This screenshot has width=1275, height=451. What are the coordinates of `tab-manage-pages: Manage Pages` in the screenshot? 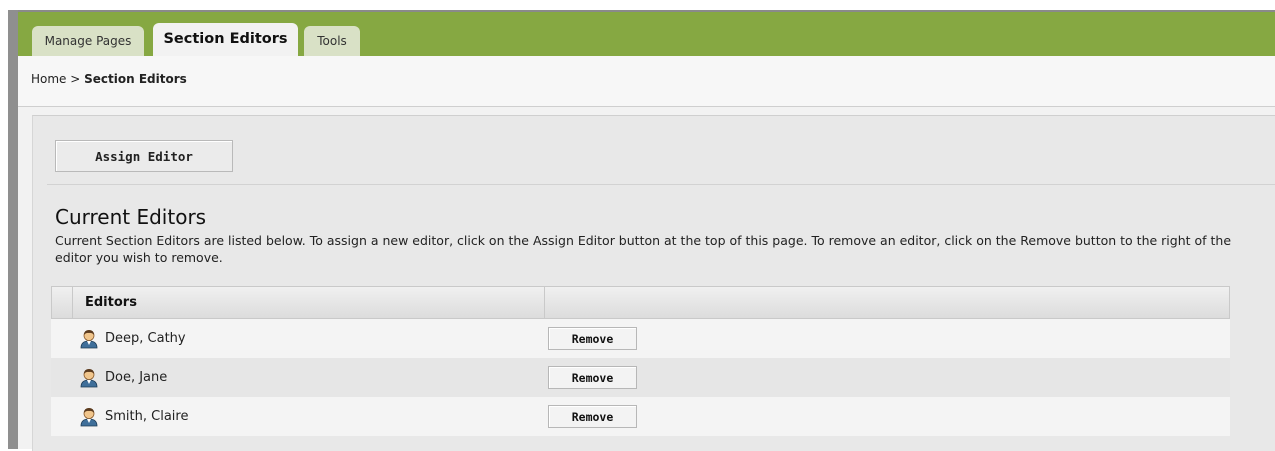 It's located at (88, 41).